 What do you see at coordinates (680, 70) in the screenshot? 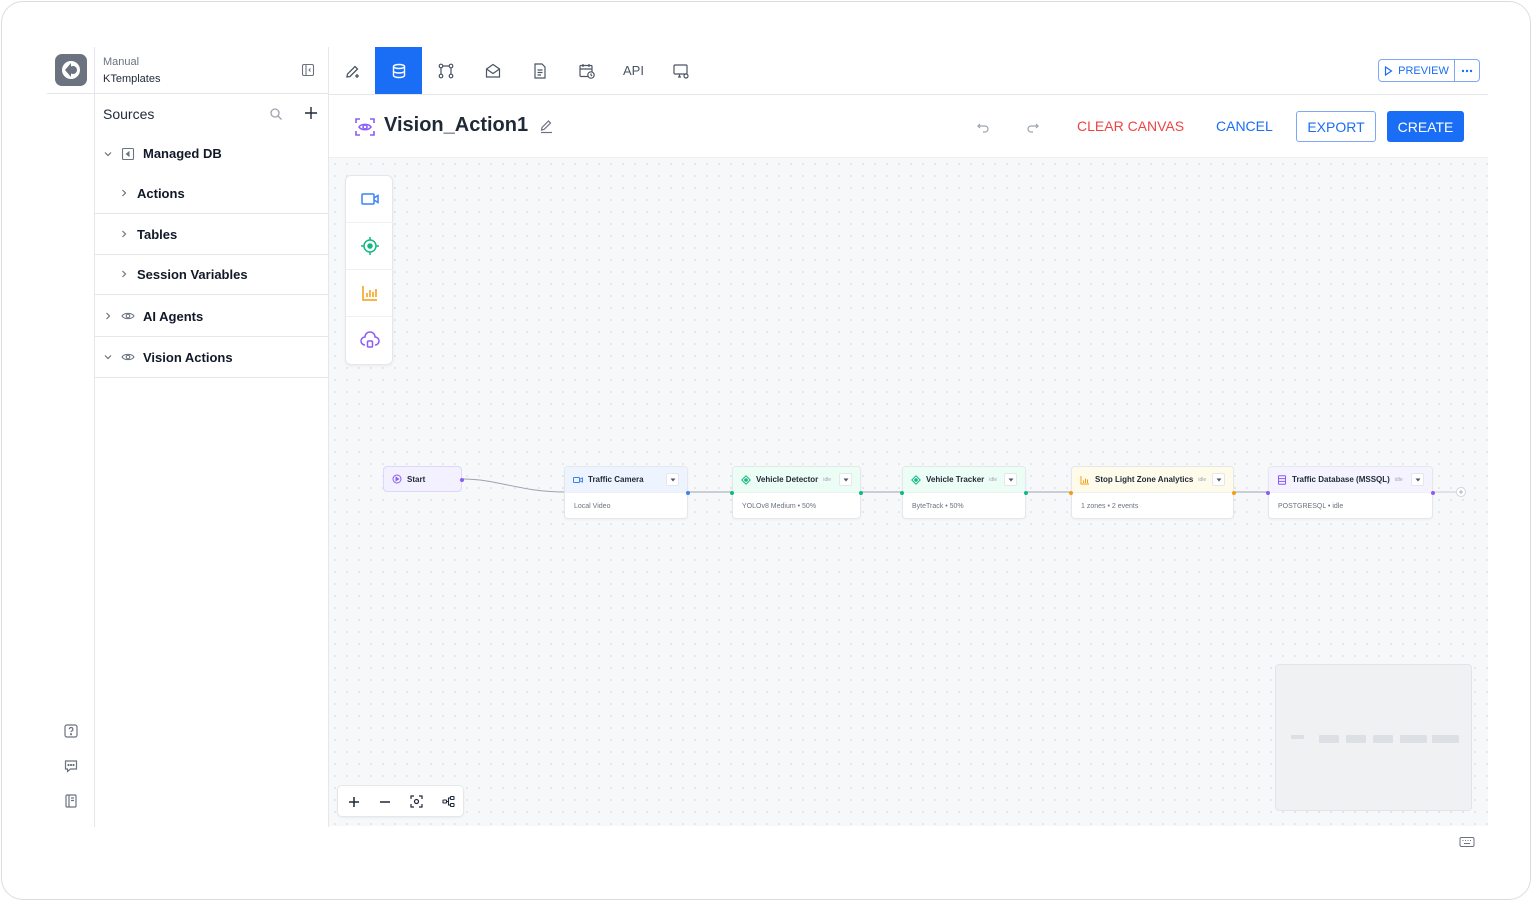
I see `tab-display-settings` at bounding box center [680, 70].